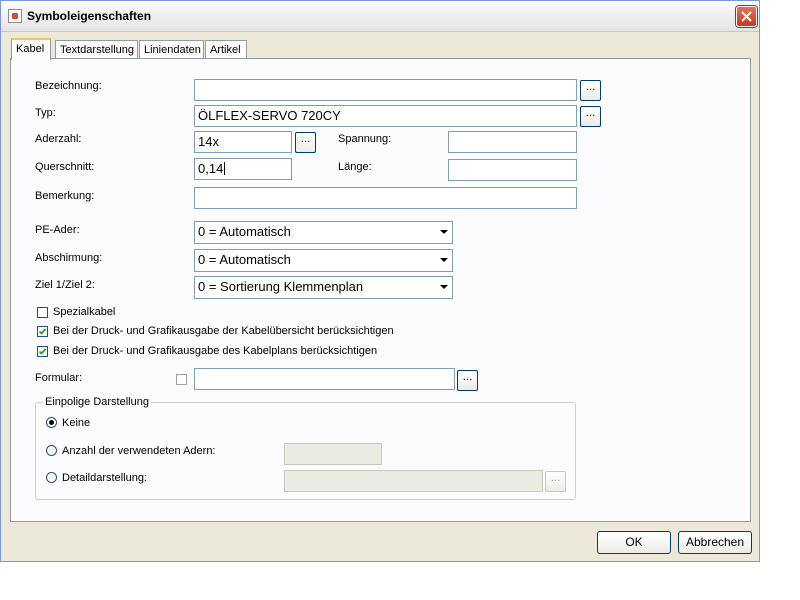 The image size is (800, 600). I want to click on tab-label: Liniendaten, so click(172, 50).